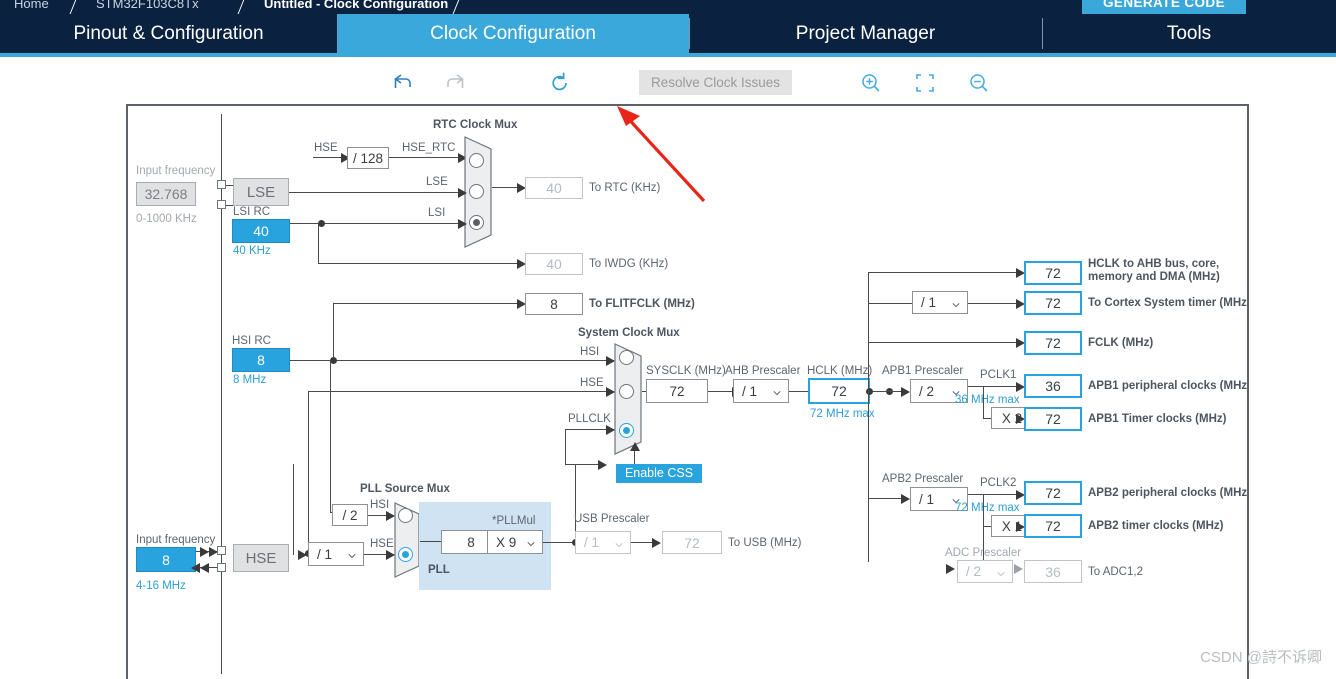  Describe the element at coordinates (842, 414) in the screenshot. I see `hclk-max-label: 72 MHz max` at that location.